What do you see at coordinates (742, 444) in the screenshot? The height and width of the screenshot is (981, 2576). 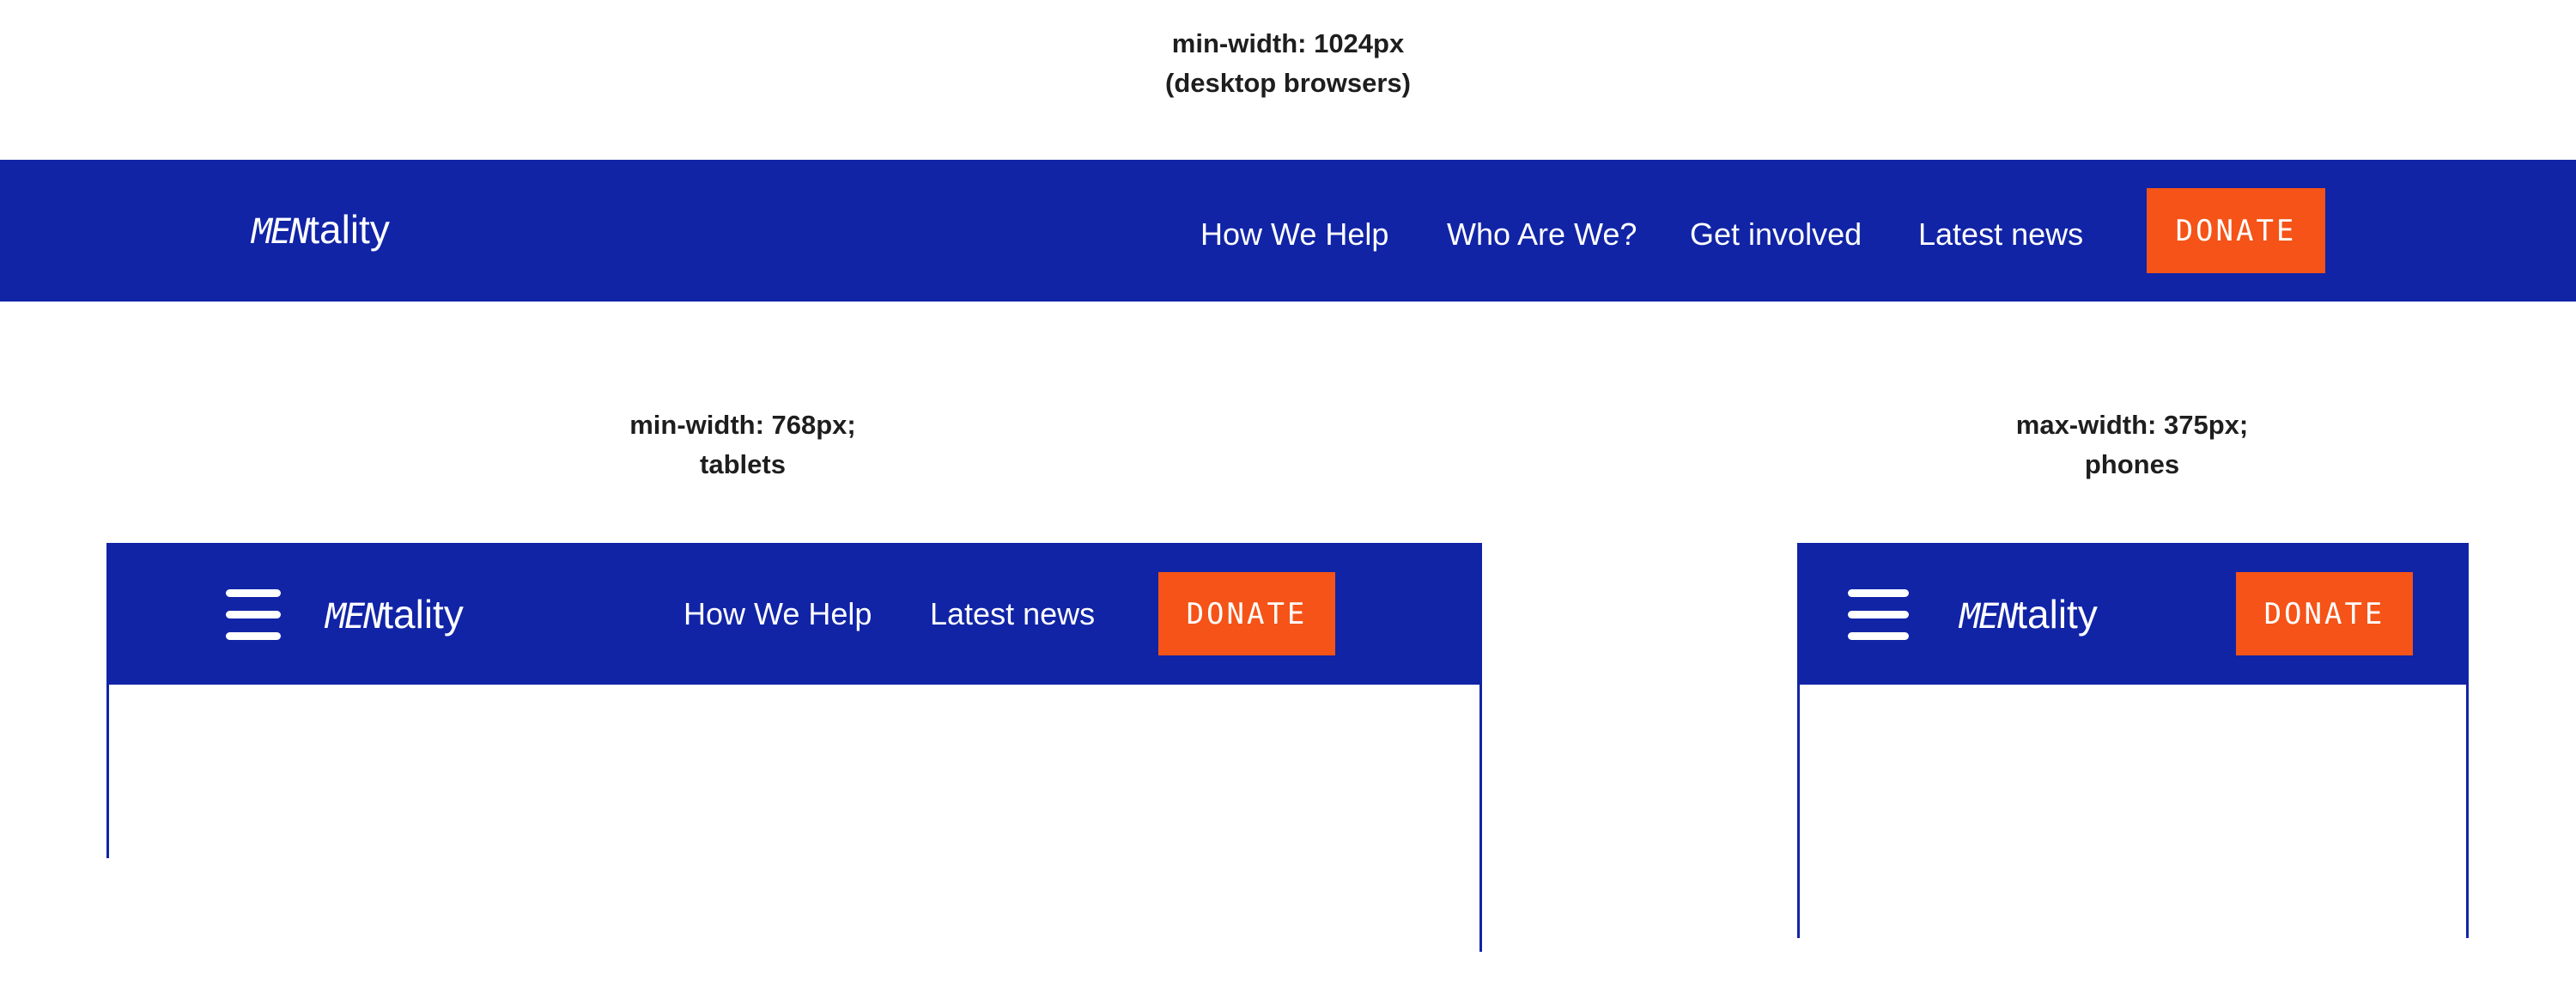 I see `tablet-caption: min-width: 768px; tablets` at bounding box center [742, 444].